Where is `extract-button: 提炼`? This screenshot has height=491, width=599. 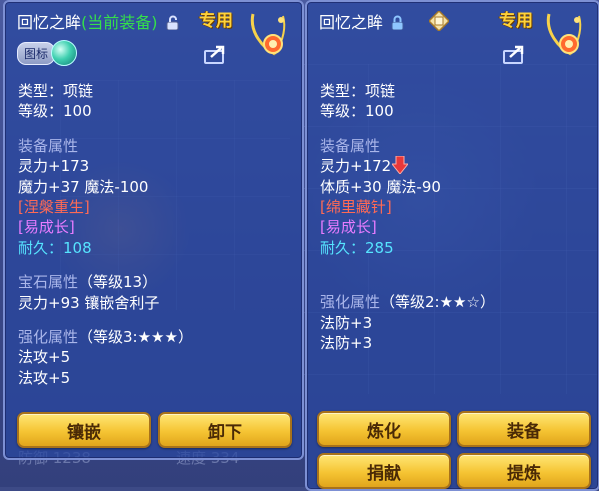 extract-button: 提炼 is located at coordinates (524, 471).